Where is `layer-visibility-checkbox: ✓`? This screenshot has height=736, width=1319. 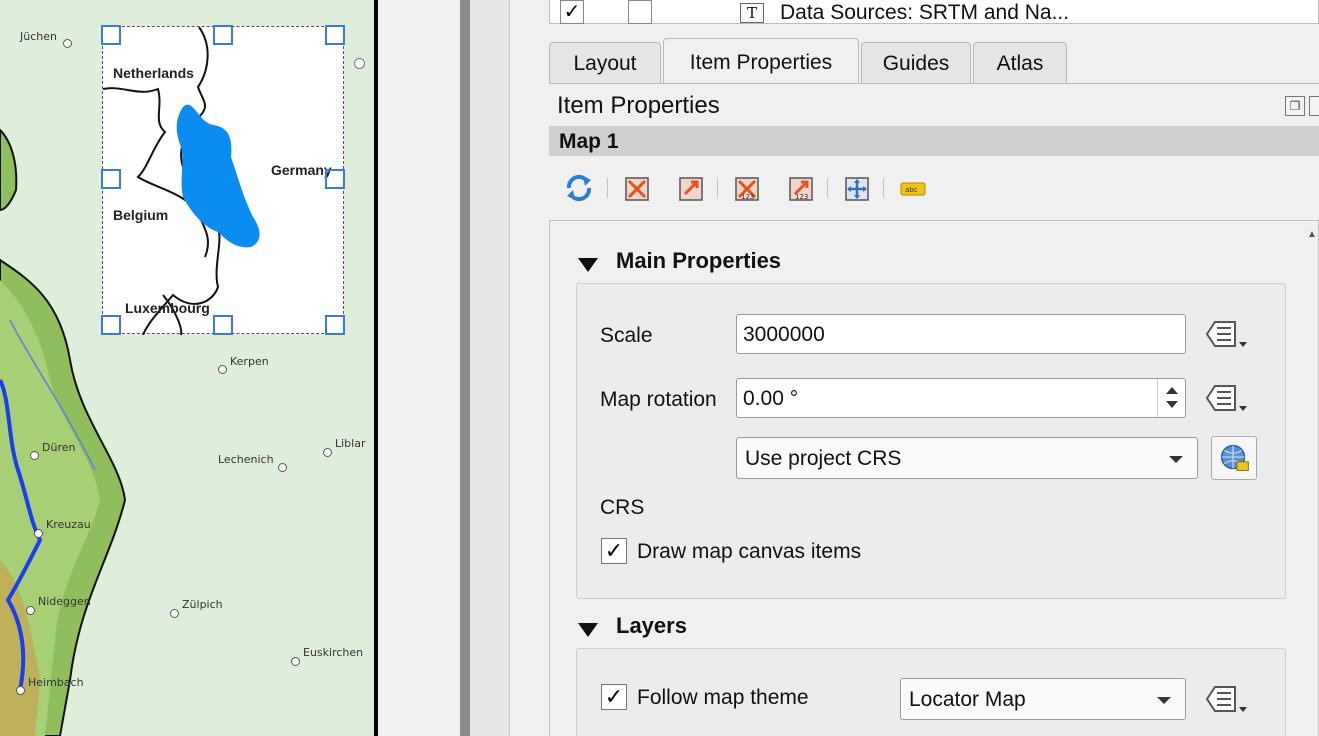 layer-visibility-checkbox: ✓ is located at coordinates (572, 12).